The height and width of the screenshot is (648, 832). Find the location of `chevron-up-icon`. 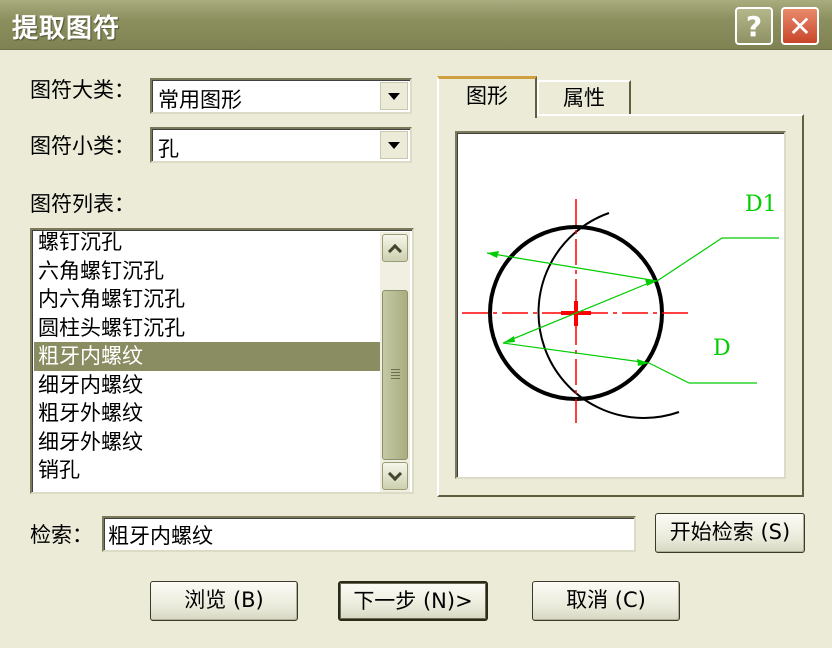

chevron-up-icon is located at coordinates (395, 250).